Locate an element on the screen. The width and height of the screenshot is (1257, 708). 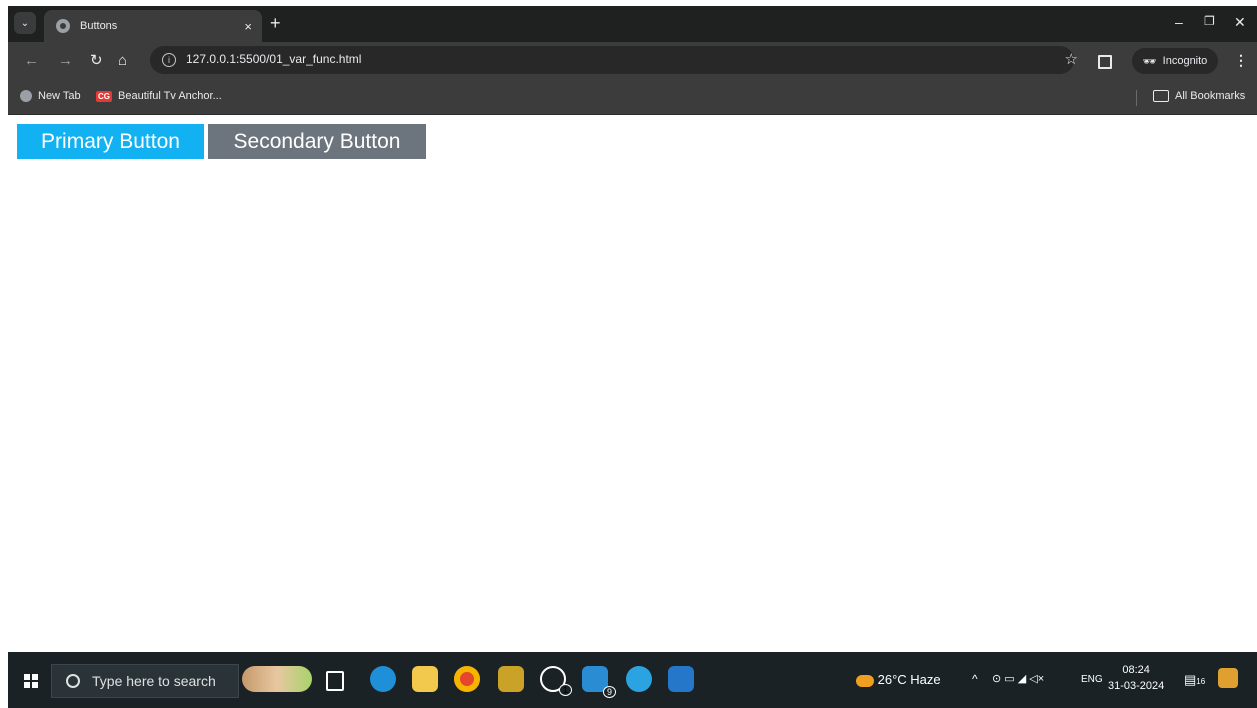
all-bookmarks-button: All Bookmarks is located at coordinates (1199, 96).